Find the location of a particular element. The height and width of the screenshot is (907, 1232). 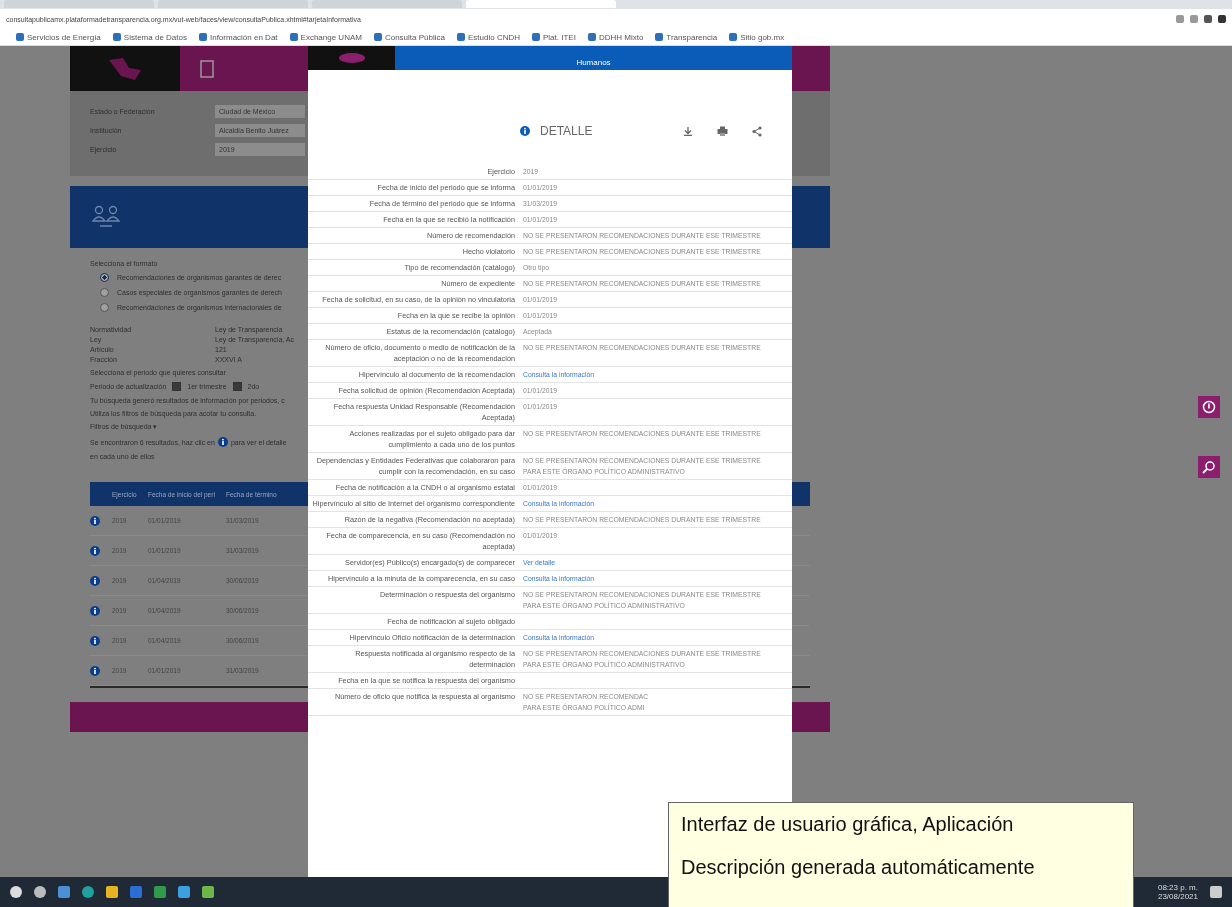

start-icon is located at coordinates (16, 892).